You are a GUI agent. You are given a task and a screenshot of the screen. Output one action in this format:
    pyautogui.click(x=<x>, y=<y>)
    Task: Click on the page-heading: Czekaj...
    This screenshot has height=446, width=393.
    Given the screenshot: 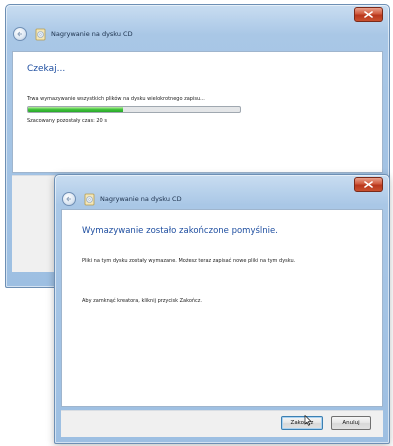 What is the action you would take?
    pyautogui.click(x=46, y=69)
    